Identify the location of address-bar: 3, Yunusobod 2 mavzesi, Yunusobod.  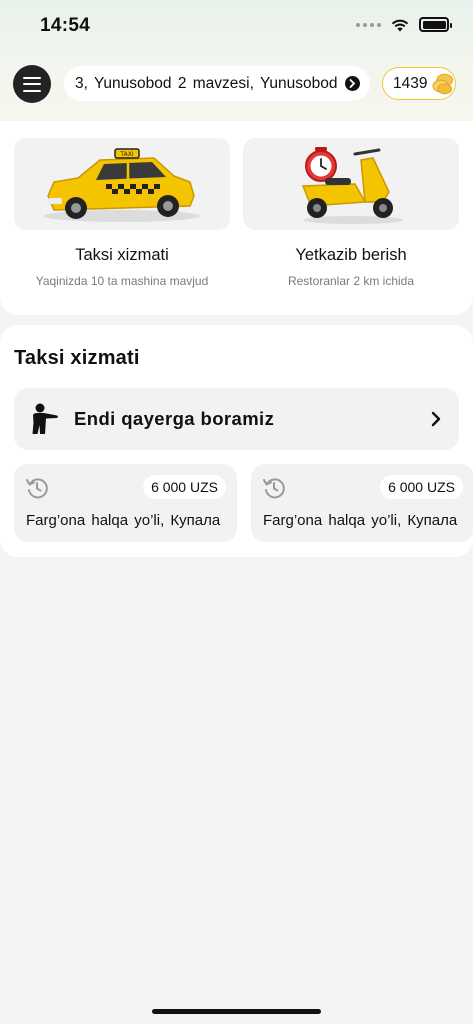
(217, 83).